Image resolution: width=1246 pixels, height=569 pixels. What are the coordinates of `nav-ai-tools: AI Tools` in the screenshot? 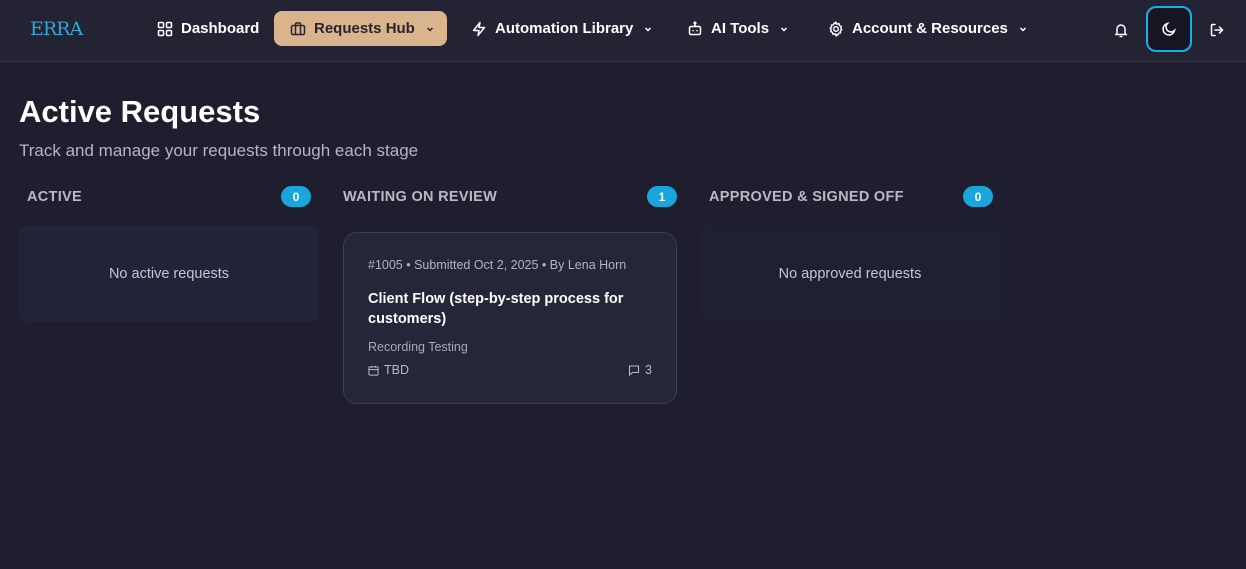 It's located at (738, 28).